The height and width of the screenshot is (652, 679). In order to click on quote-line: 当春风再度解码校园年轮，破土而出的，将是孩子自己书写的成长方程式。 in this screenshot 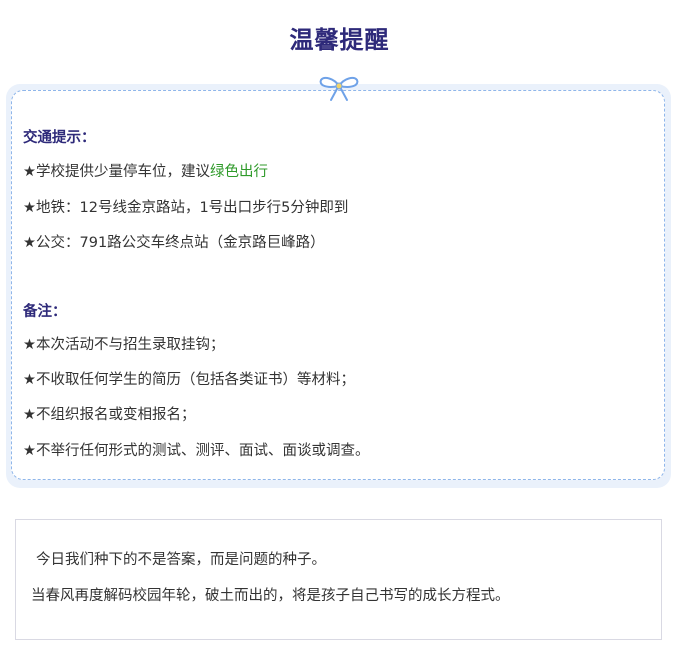, I will do `click(270, 596)`.